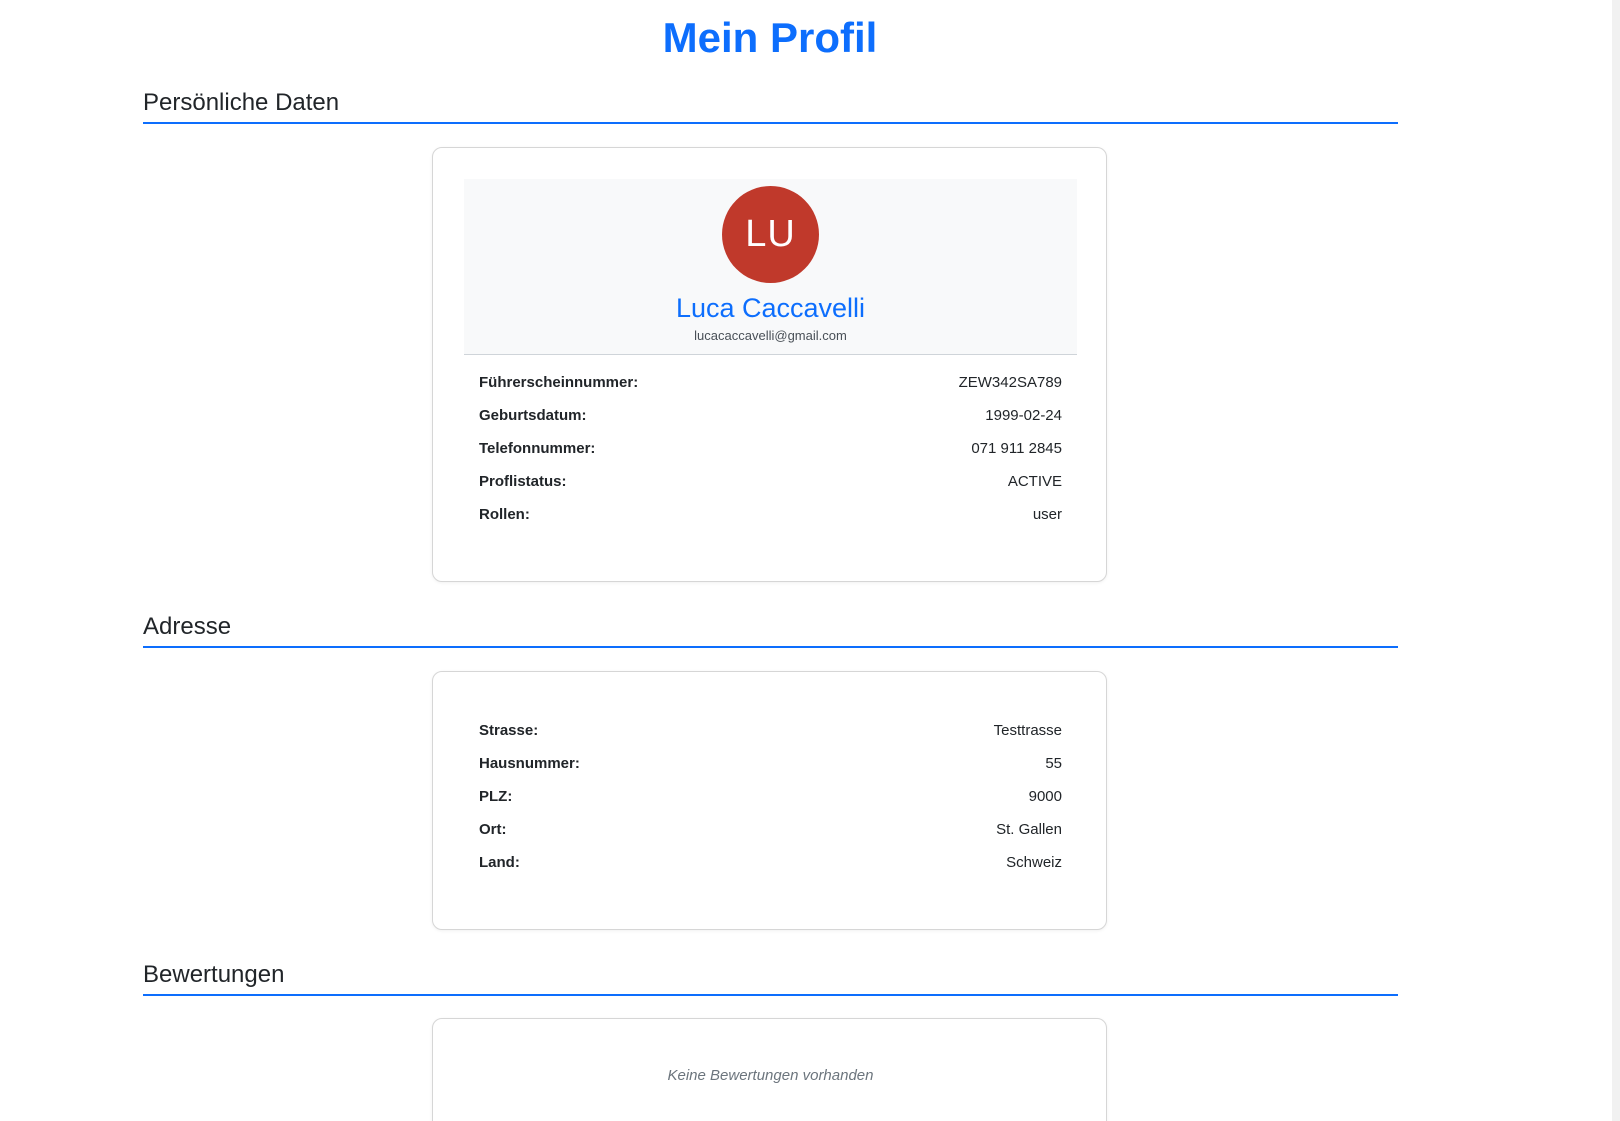 This screenshot has height=1121, width=1620. Describe the element at coordinates (770, 234) in the screenshot. I see `avatar: LU` at that location.